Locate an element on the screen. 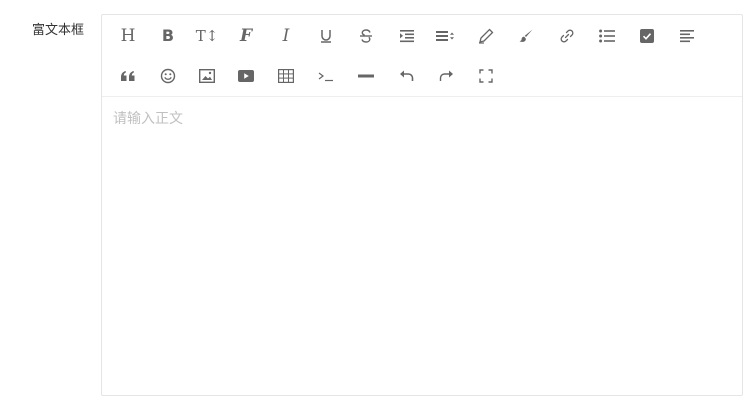 The width and height of the screenshot is (751, 407). italic-icon: I is located at coordinates (286, 35).